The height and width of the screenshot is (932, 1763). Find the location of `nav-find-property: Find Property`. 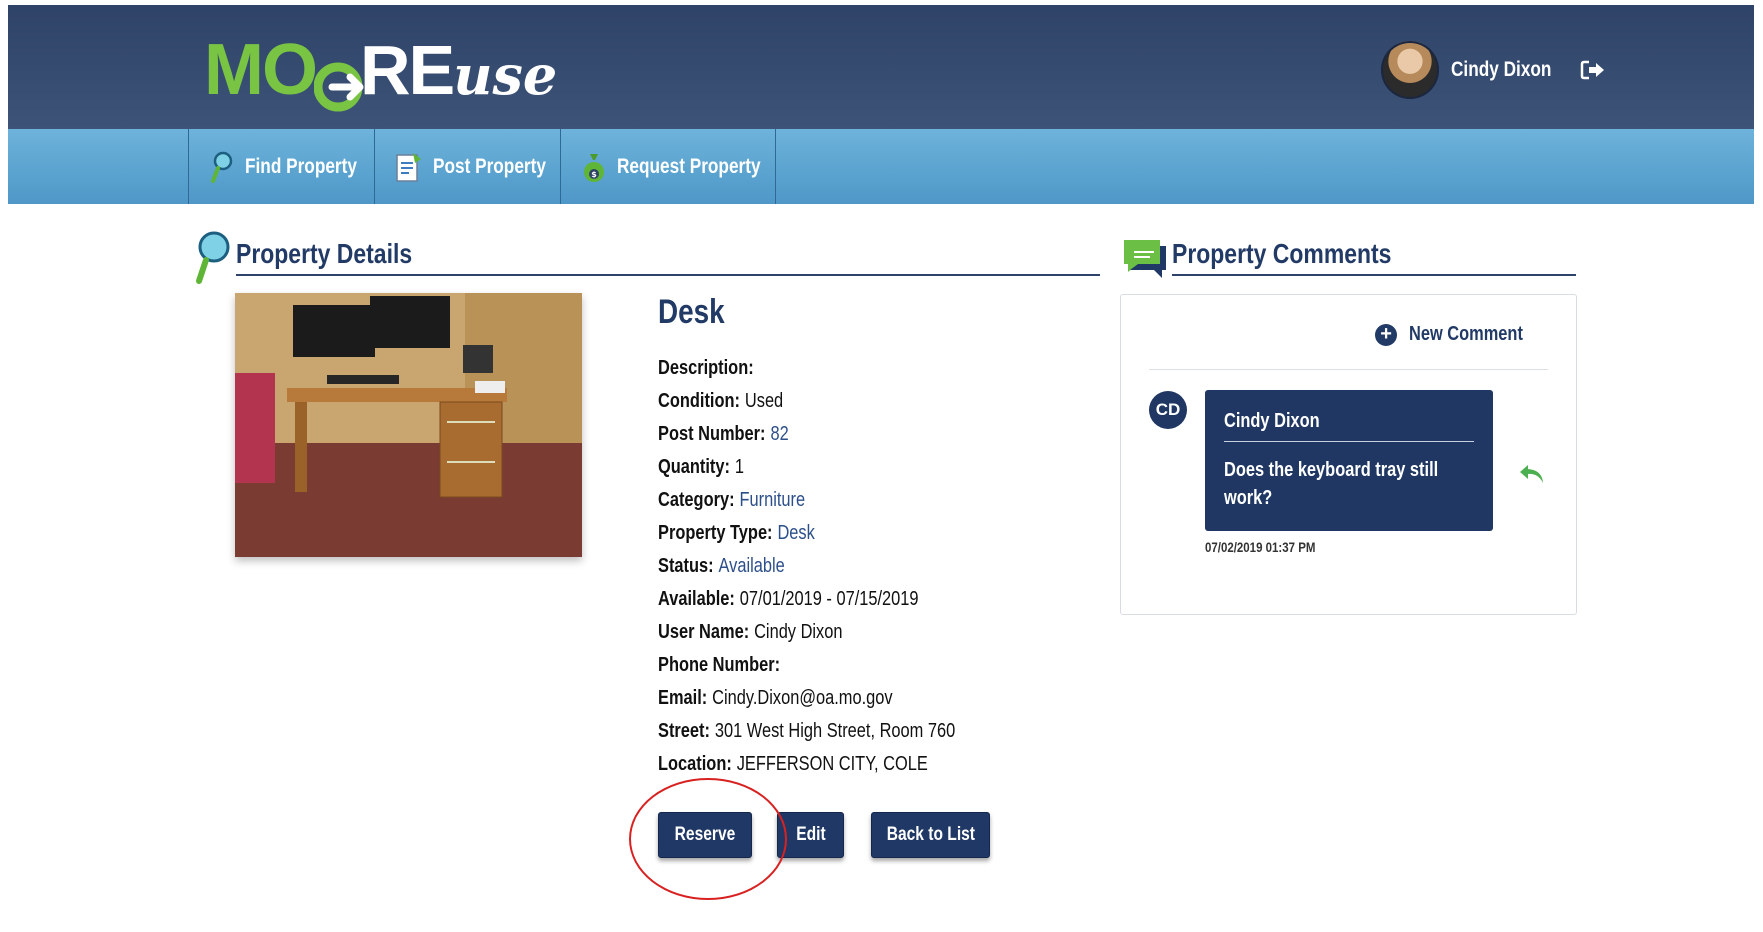

nav-find-property: Find Property is located at coordinates (281, 166).